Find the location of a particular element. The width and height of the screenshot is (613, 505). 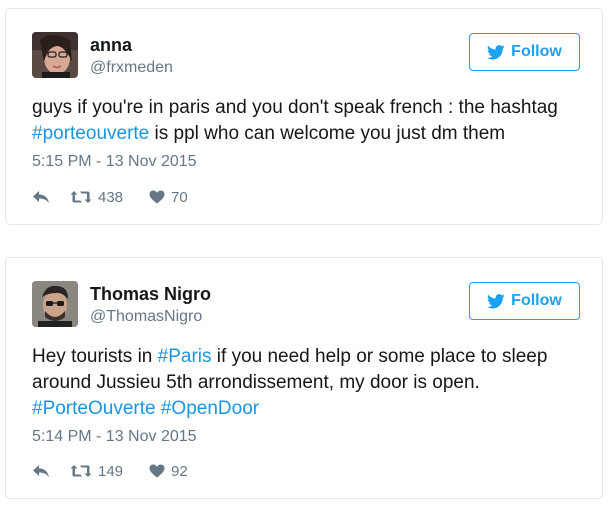

hashtag-link: #porteouverte is located at coordinates (90, 133).